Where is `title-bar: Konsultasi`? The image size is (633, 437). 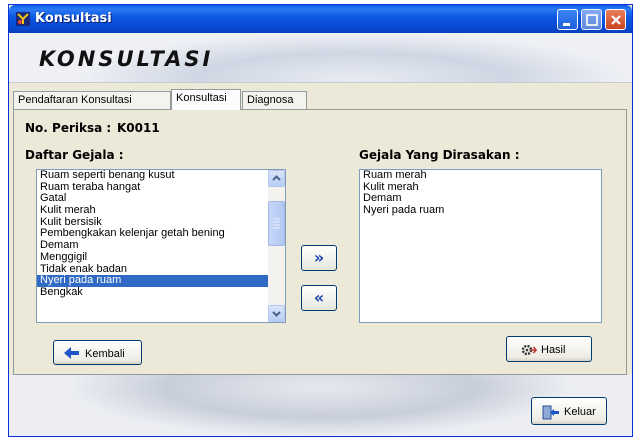 title-bar: Konsultasi is located at coordinates (320, 19).